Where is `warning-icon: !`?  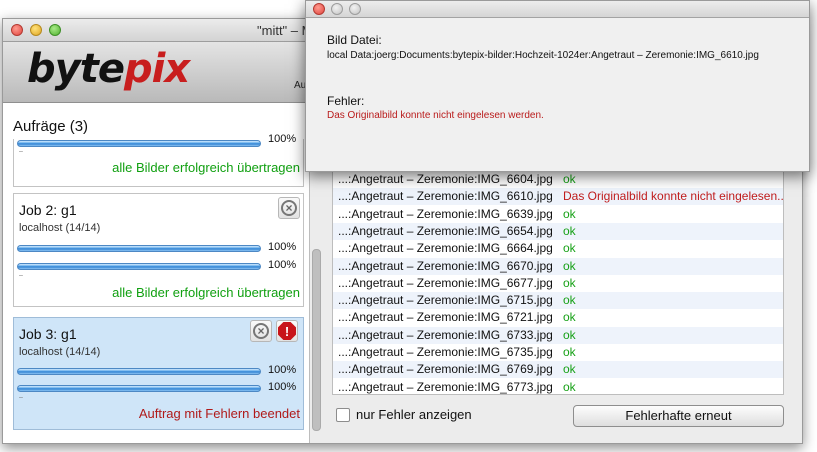
warning-icon: ! is located at coordinates (287, 331).